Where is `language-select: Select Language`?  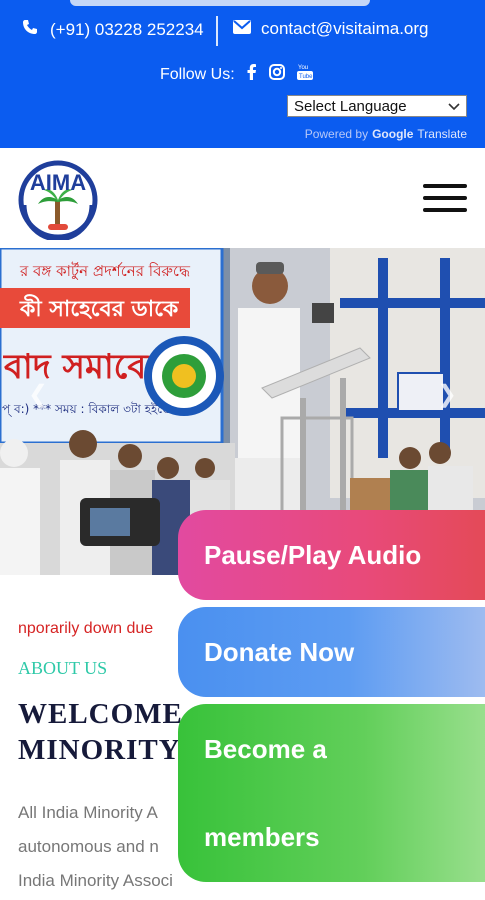
language-select: Select Language is located at coordinates (377, 106).